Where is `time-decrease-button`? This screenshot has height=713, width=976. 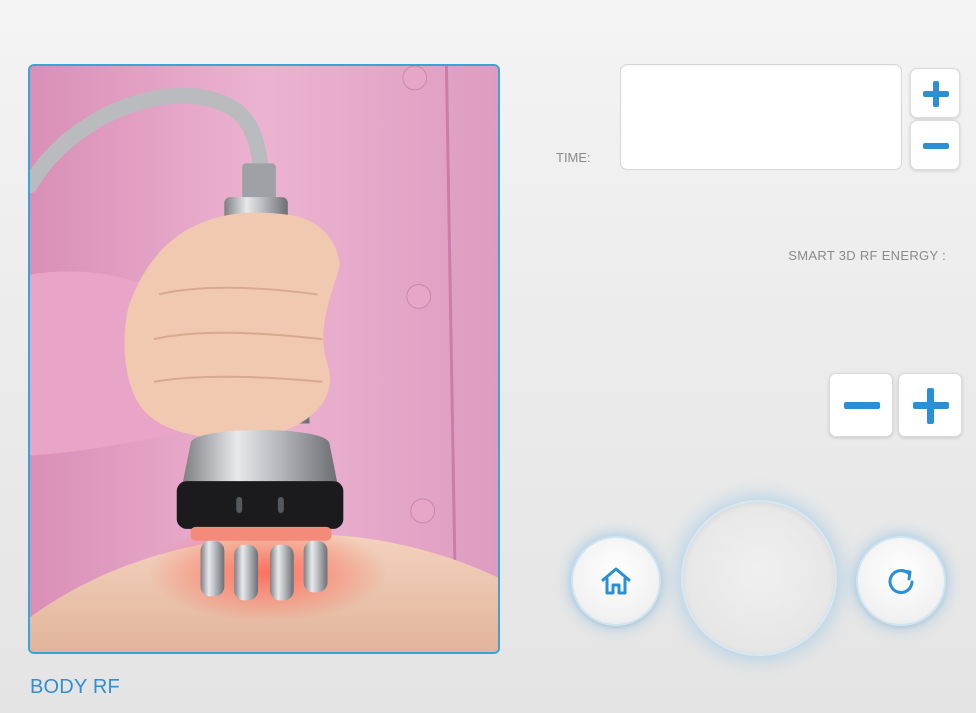 time-decrease-button is located at coordinates (935, 145).